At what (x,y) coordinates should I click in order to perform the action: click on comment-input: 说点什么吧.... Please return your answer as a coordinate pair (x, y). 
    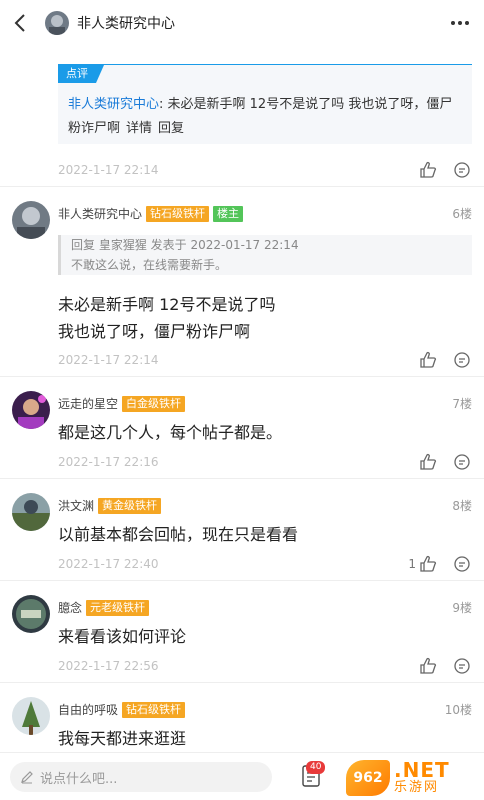
    Looking at the image, I should click on (141, 777).